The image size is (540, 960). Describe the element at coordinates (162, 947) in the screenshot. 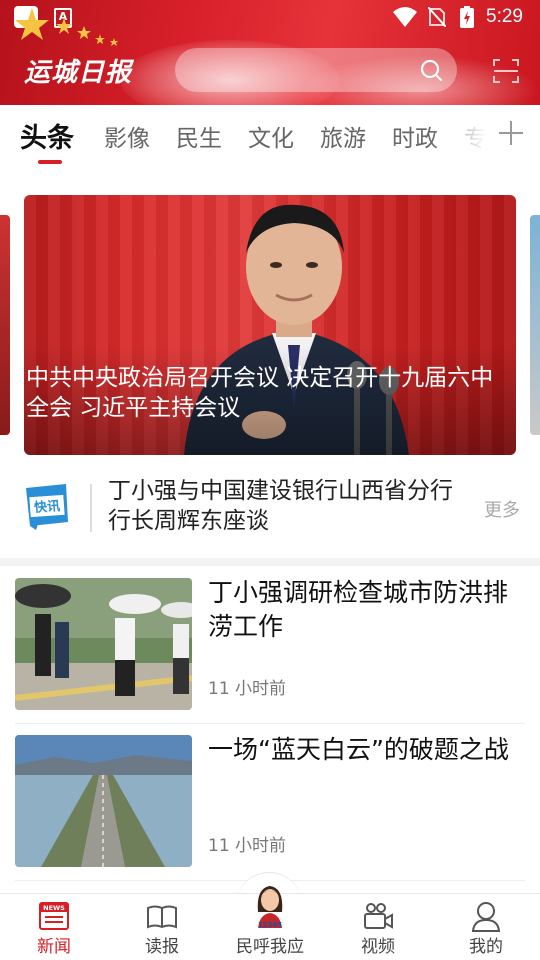

I see `nav-read-paper-label: 读报` at that location.